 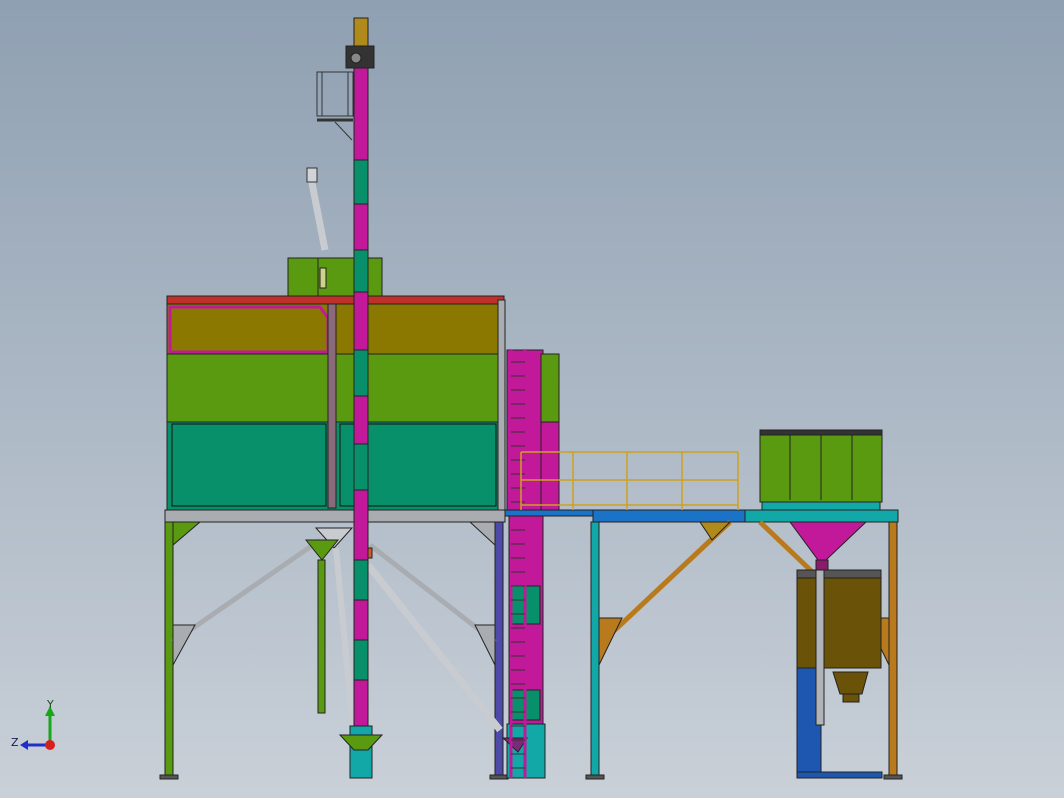 What do you see at coordinates (332, 406) in the screenshot?
I see `dryer-vertical-pipe` at bounding box center [332, 406].